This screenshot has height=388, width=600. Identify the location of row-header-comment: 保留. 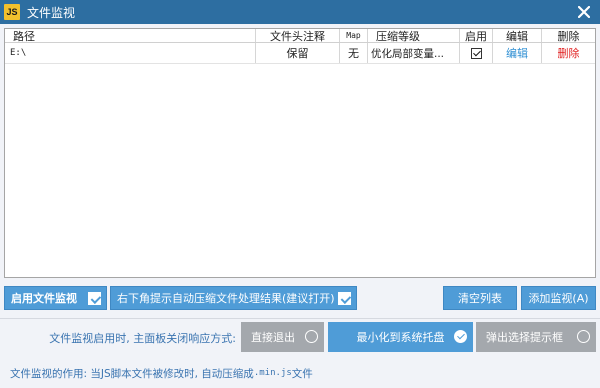
(298, 53).